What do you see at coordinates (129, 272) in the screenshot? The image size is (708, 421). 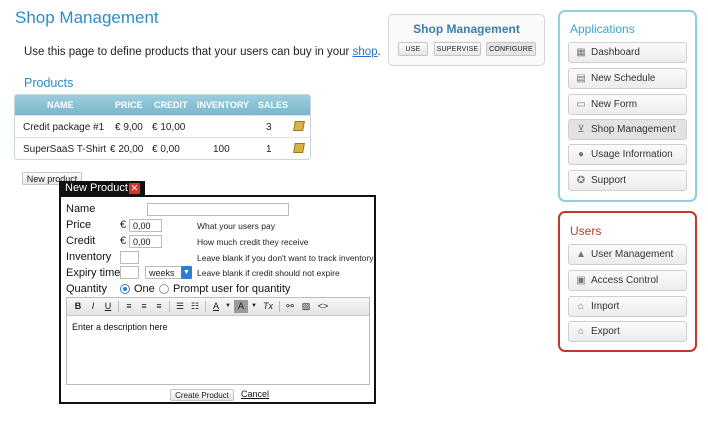 I see `expiry-input` at bounding box center [129, 272].